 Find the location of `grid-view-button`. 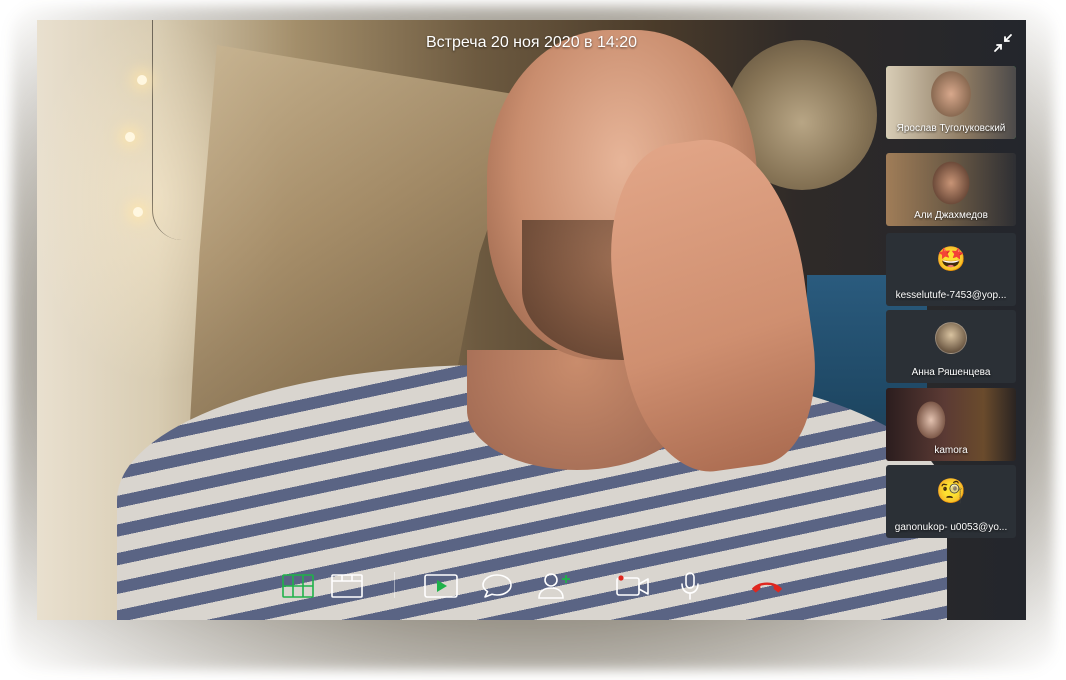

grid-view-button is located at coordinates (298, 586).